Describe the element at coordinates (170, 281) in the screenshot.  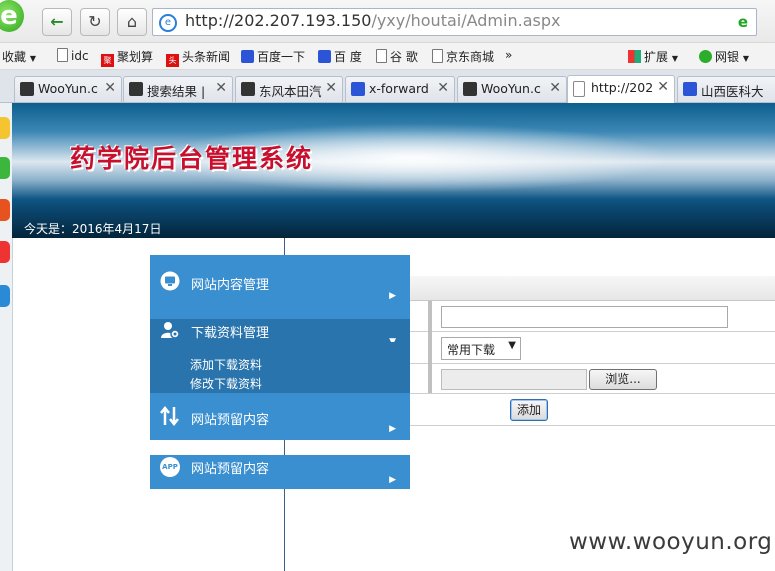
I see `monitor-icon` at that location.